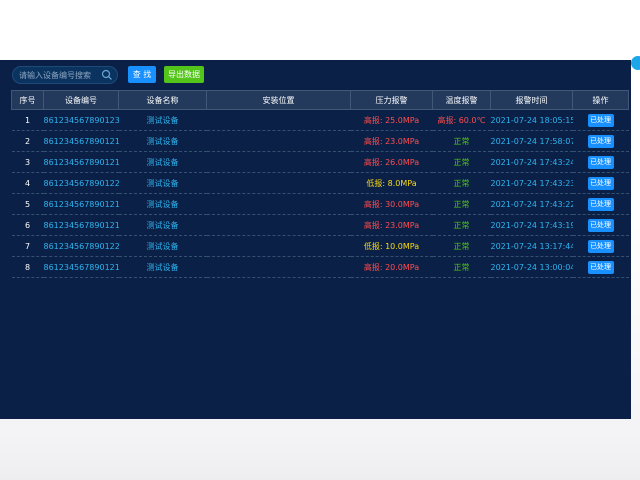 The width and height of the screenshot is (640, 480). I want to click on search-button: 查 找, so click(142, 74).